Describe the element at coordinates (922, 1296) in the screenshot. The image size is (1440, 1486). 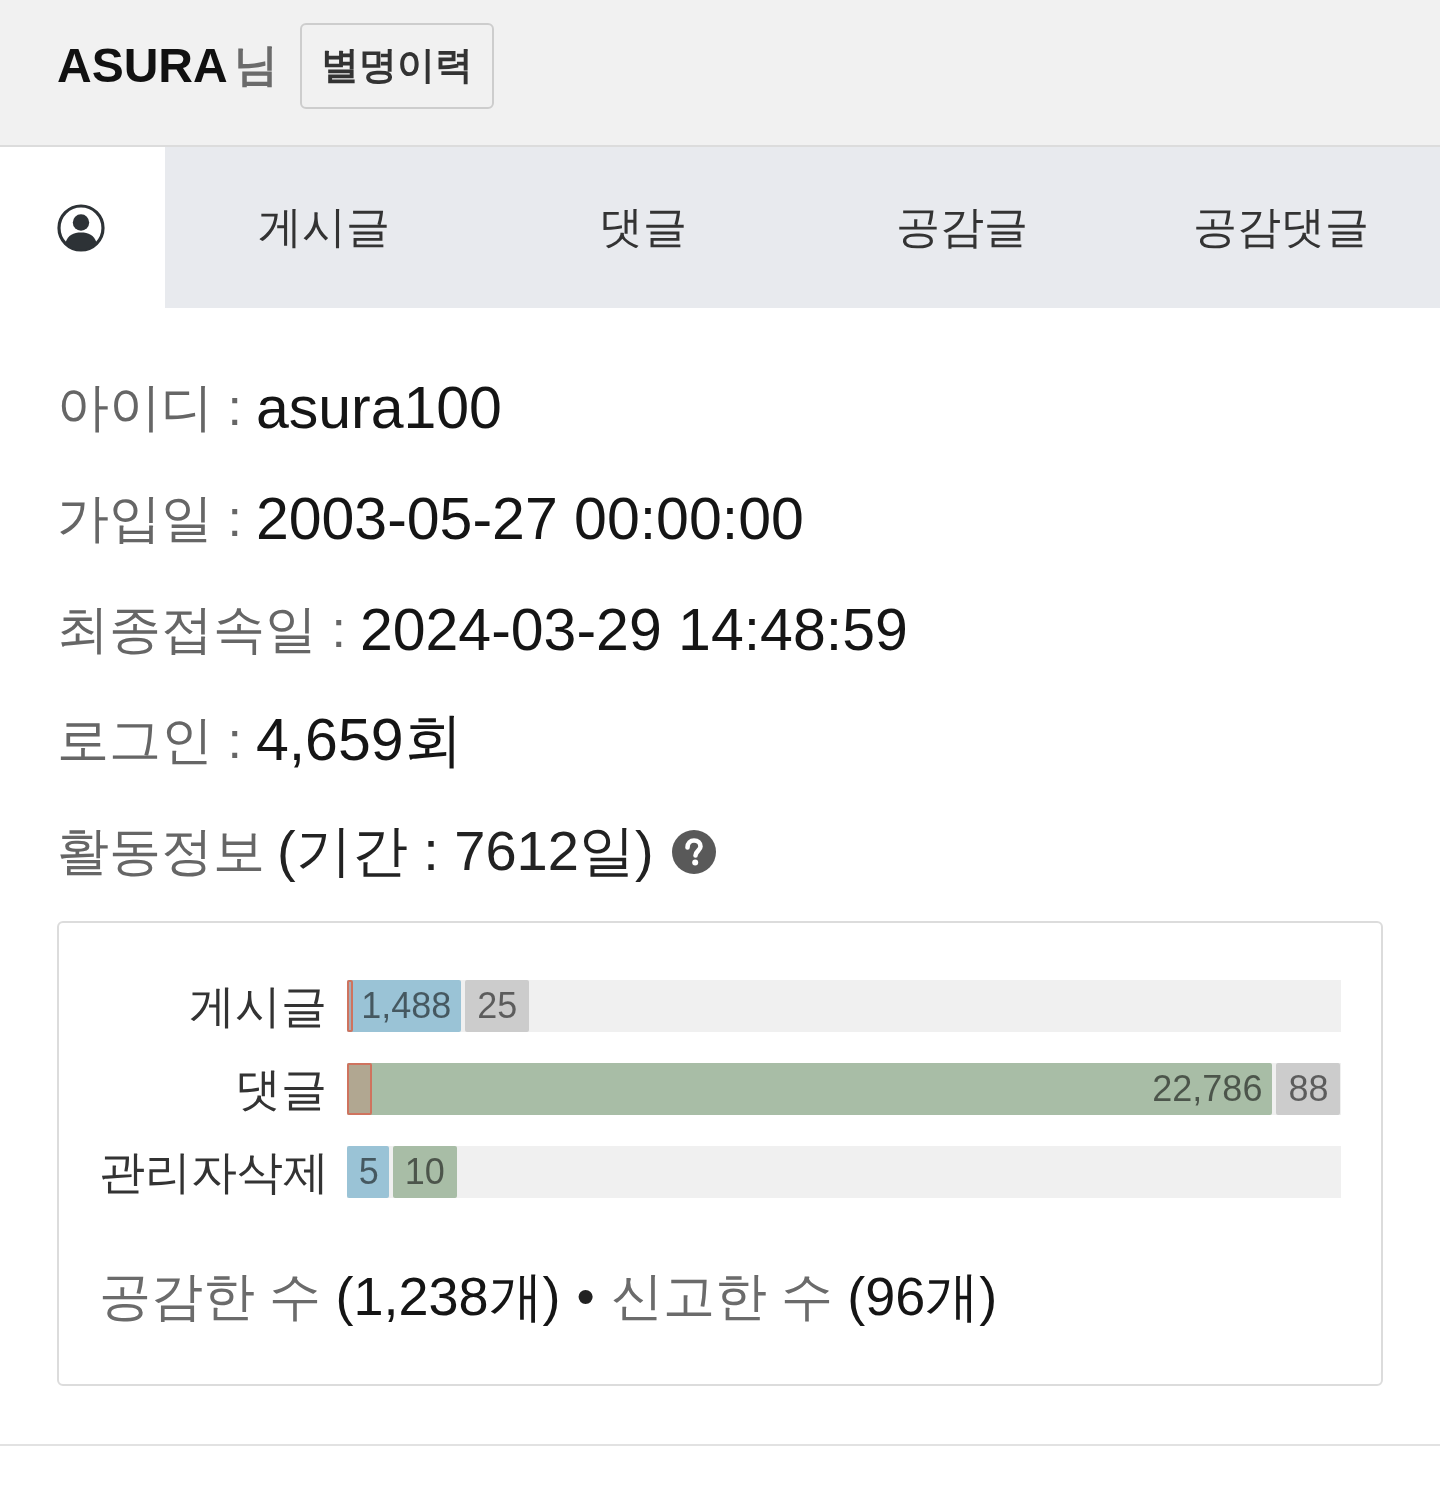
I see `stat-value: (96개)` at that location.